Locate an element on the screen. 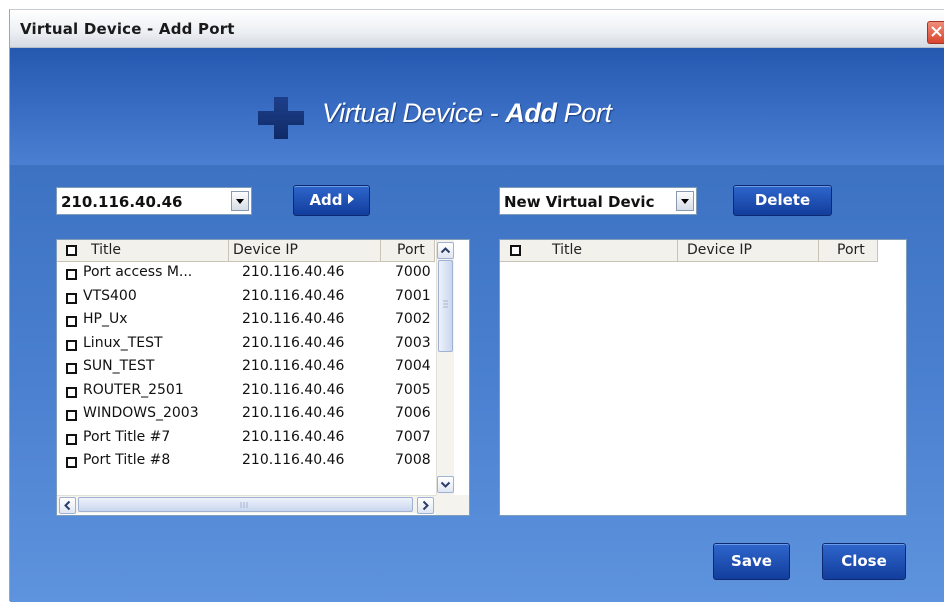  save-button: Save is located at coordinates (751, 561).